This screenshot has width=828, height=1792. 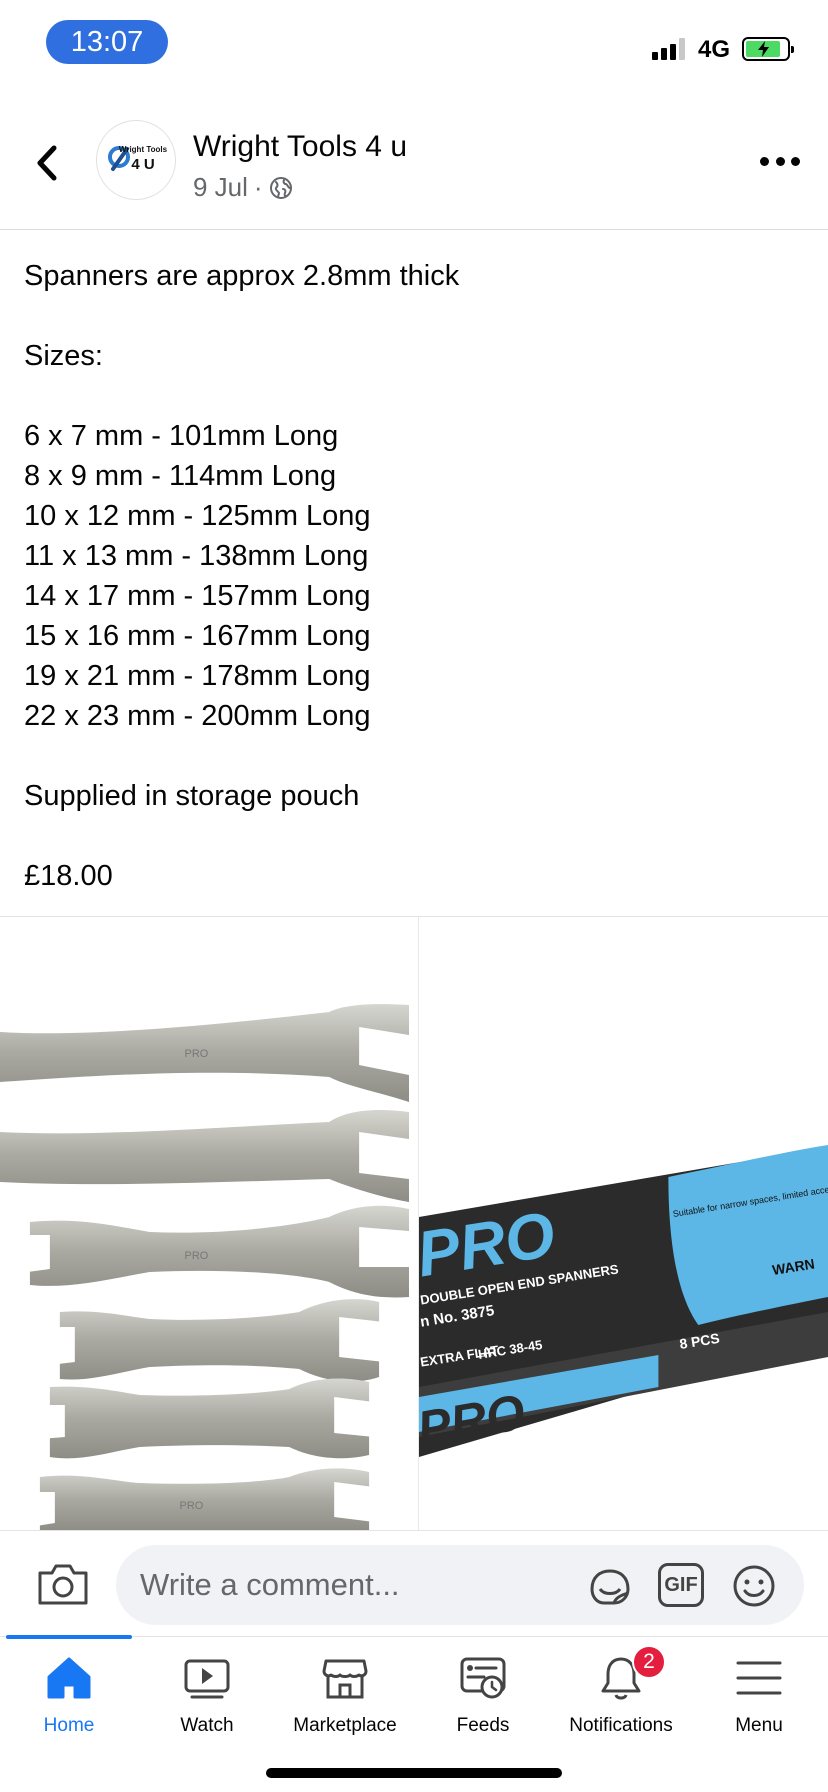 What do you see at coordinates (63, 356) in the screenshot?
I see `sizes-heading: Sizes:` at bounding box center [63, 356].